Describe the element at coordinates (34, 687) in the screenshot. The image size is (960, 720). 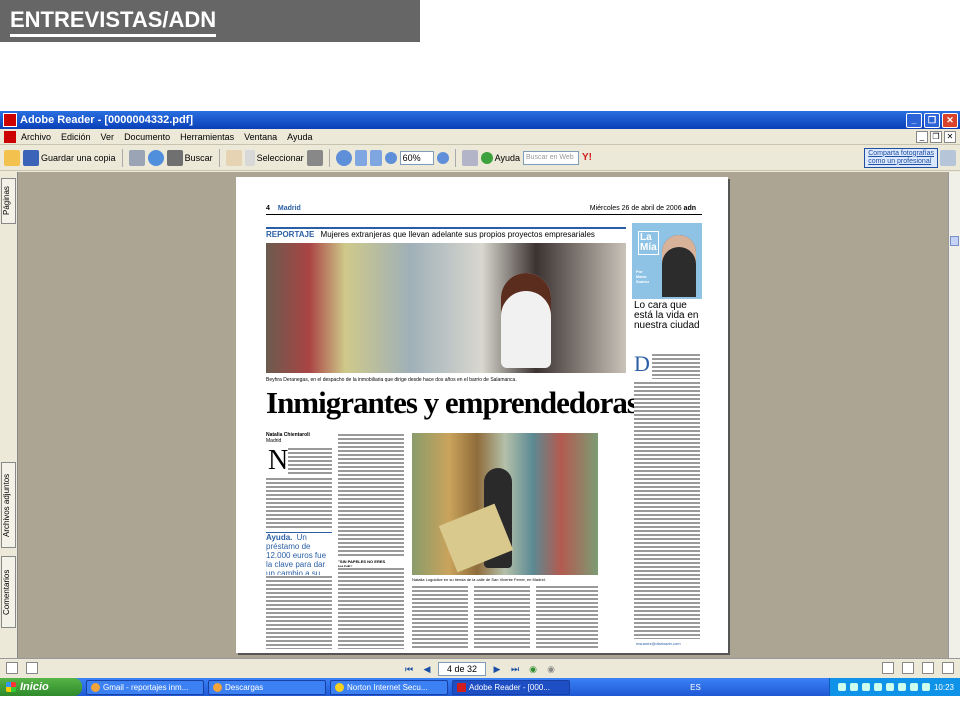
I see `start-label: Inicio` at that location.